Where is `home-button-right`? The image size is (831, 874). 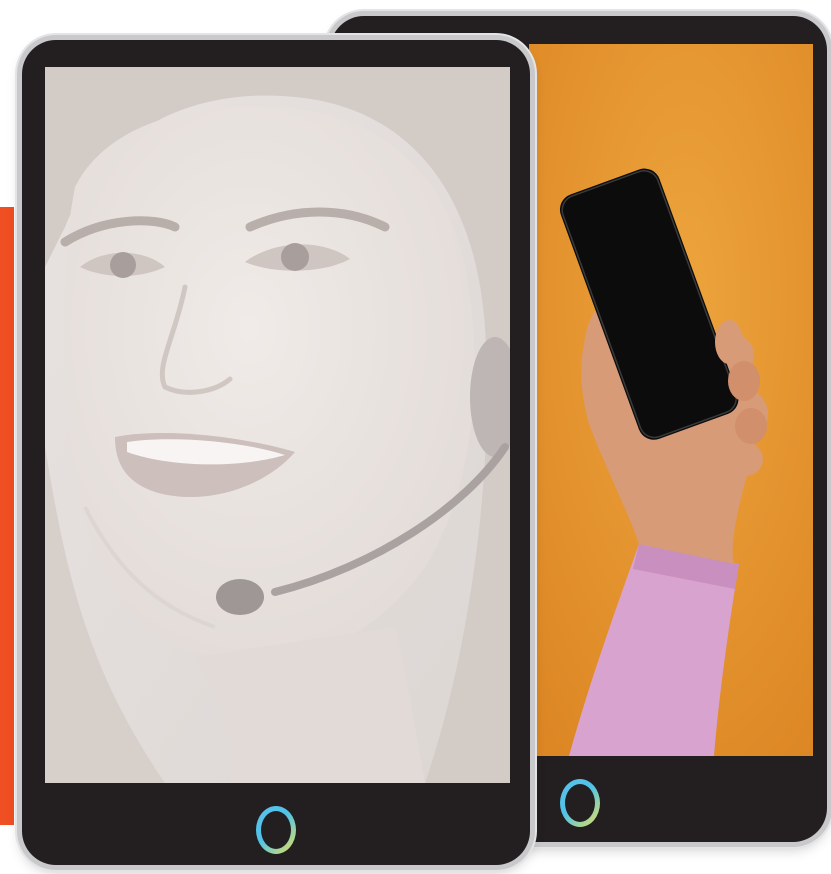
home-button-right is located at coordinates (580, 803).